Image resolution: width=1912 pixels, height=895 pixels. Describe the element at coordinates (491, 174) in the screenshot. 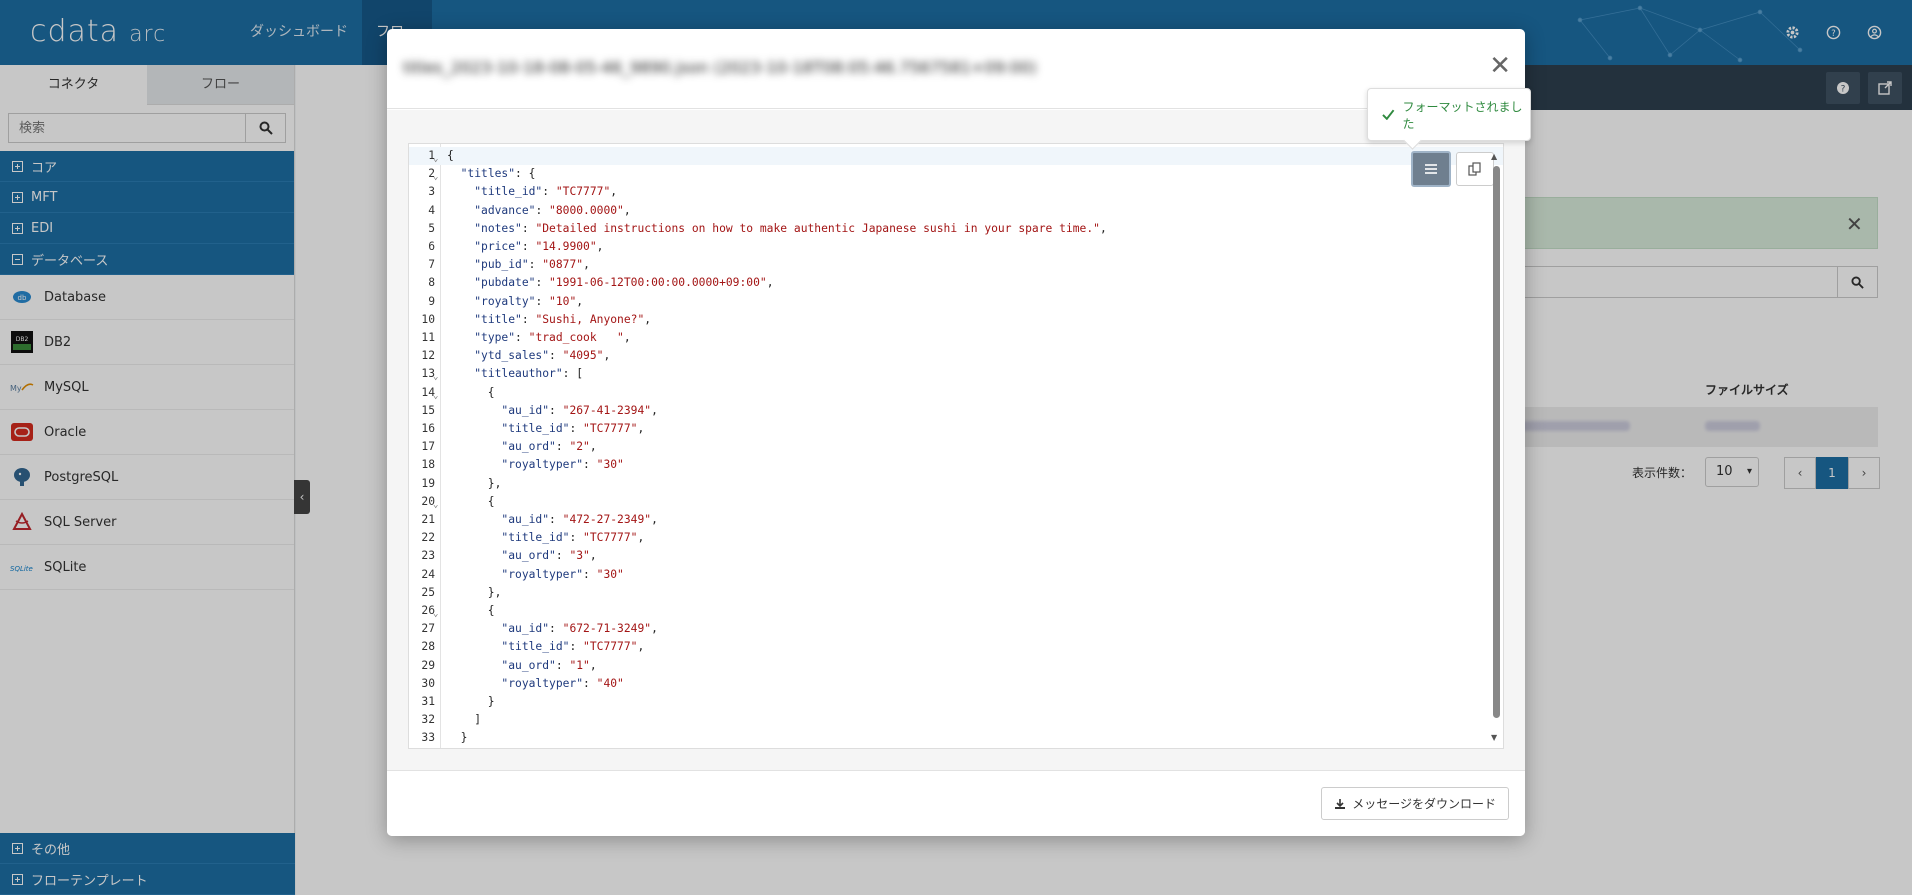

I see `code-text: "titles": {` at that location.